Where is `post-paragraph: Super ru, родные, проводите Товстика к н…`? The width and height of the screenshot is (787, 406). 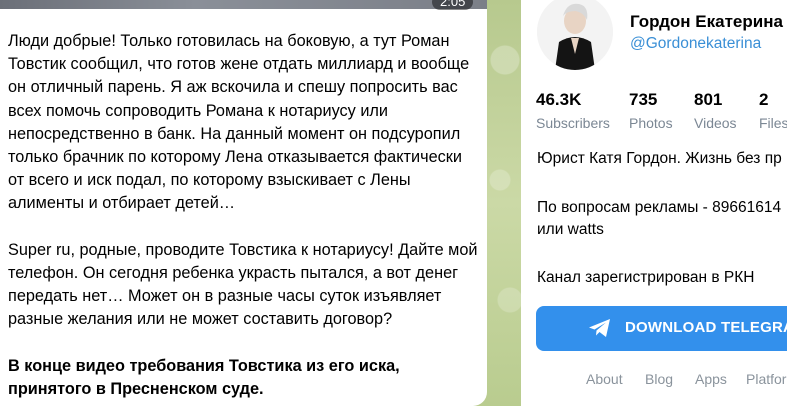 post-paragraph: Super ru, родные, проводите Товстика к н… is located at coordinates (243, 284).